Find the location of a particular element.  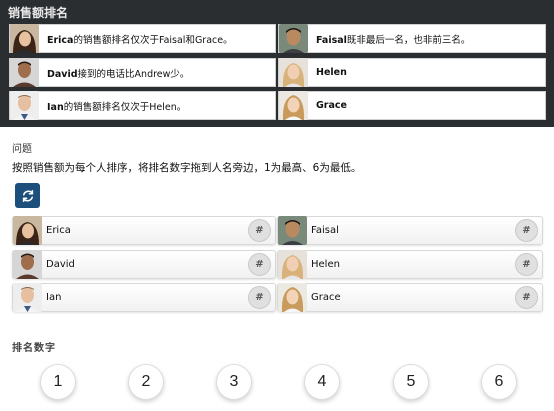

person-name: Grace is located at coordinates (326, 297).